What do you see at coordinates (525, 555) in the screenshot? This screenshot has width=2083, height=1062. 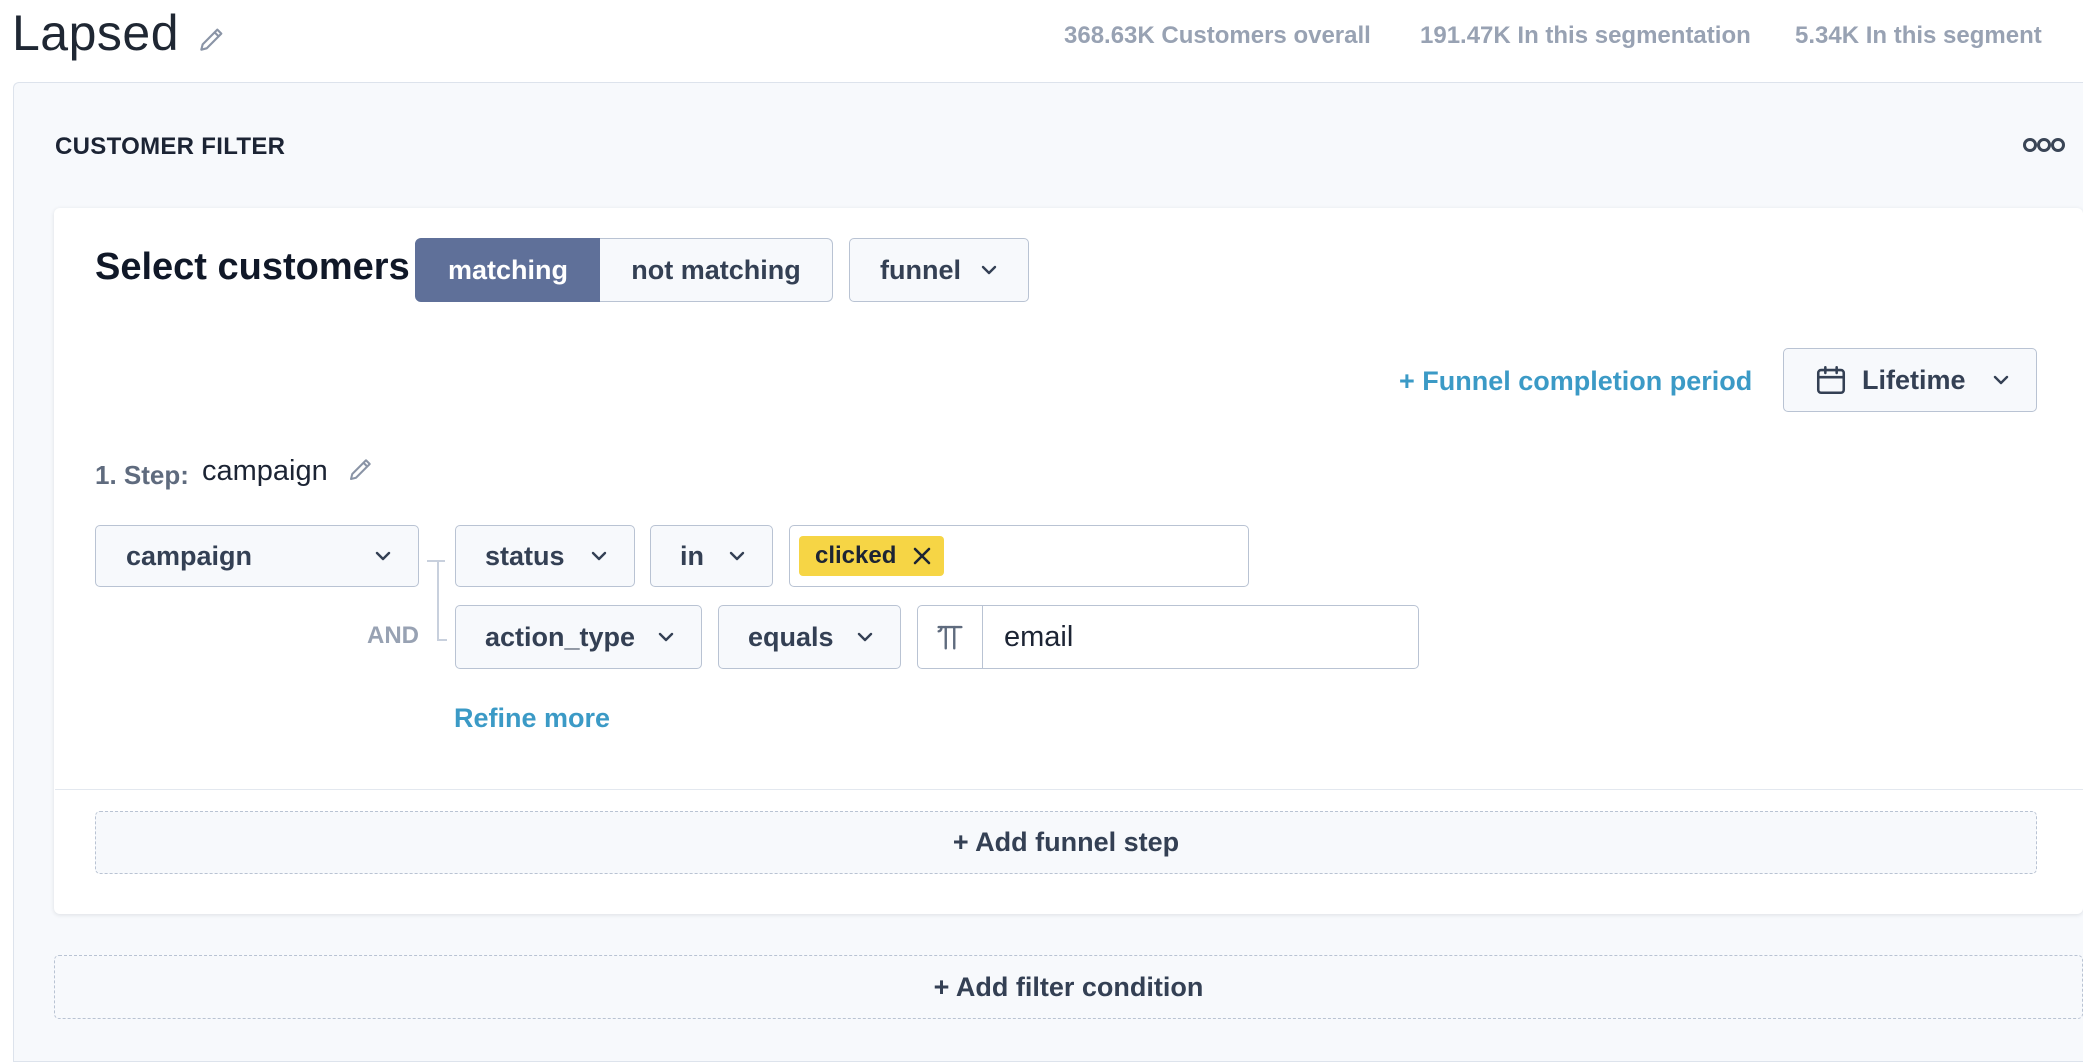 I see `property-select-value: status` at bounding box center [525, 555].